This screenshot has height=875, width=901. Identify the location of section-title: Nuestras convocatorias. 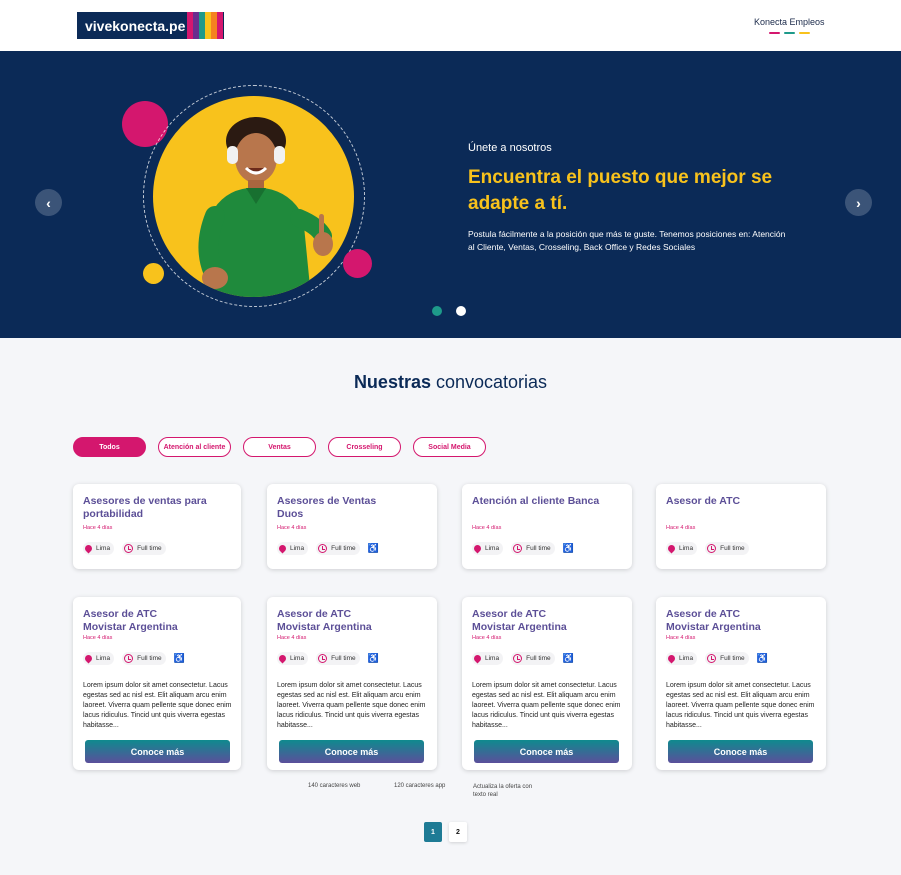
(450, 382).